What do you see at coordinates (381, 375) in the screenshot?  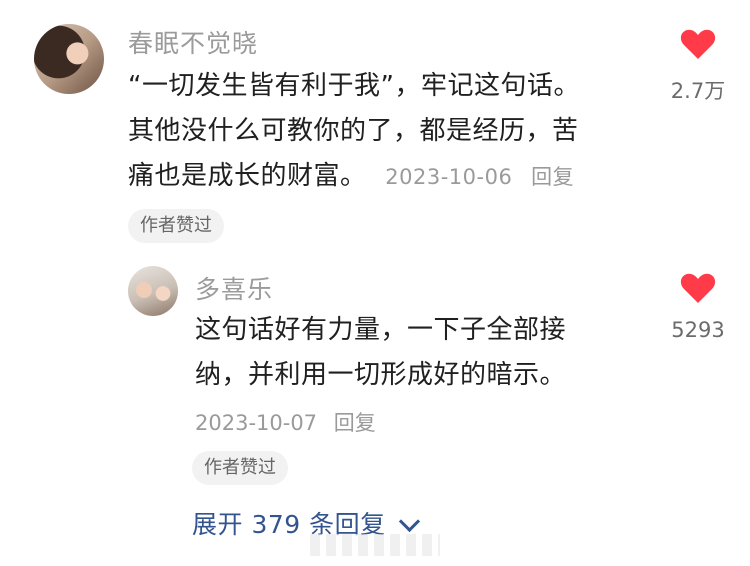 I see `reply-line-2: 纳，并利用一切形成好的暗示。` at bounding box center [381, 375].